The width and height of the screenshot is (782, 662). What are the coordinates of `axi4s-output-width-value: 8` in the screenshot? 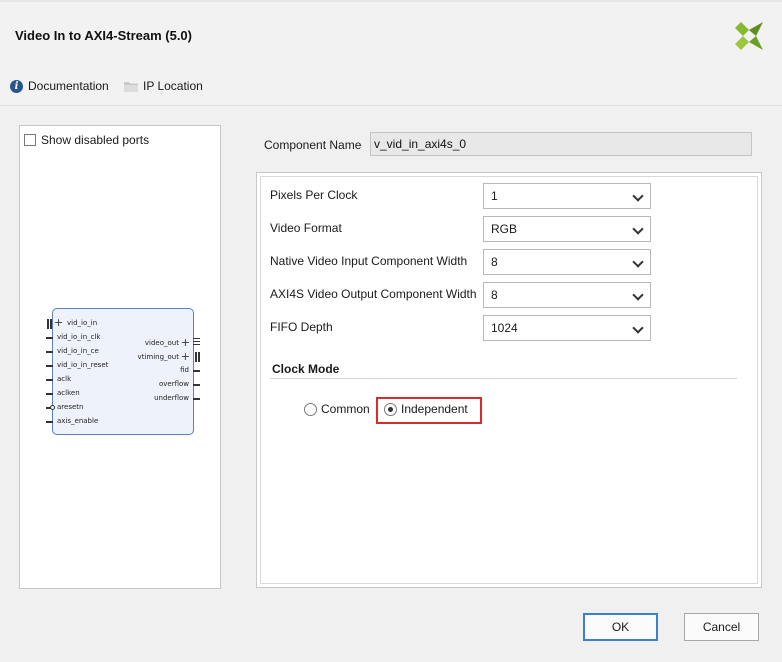 It's located at (494, 295).